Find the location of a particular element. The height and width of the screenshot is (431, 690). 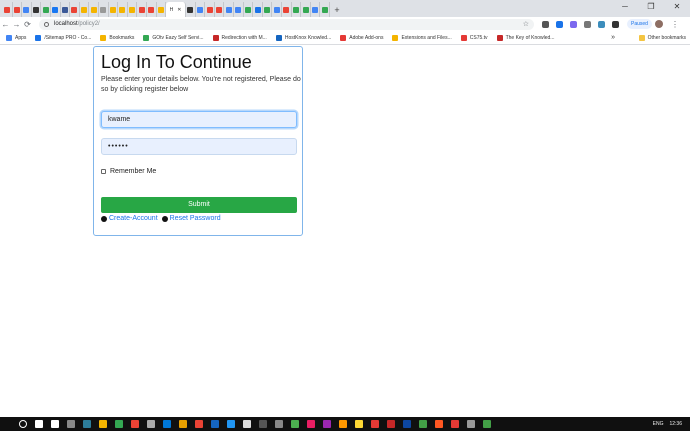

key-icon is located at coordinates (545, 24).